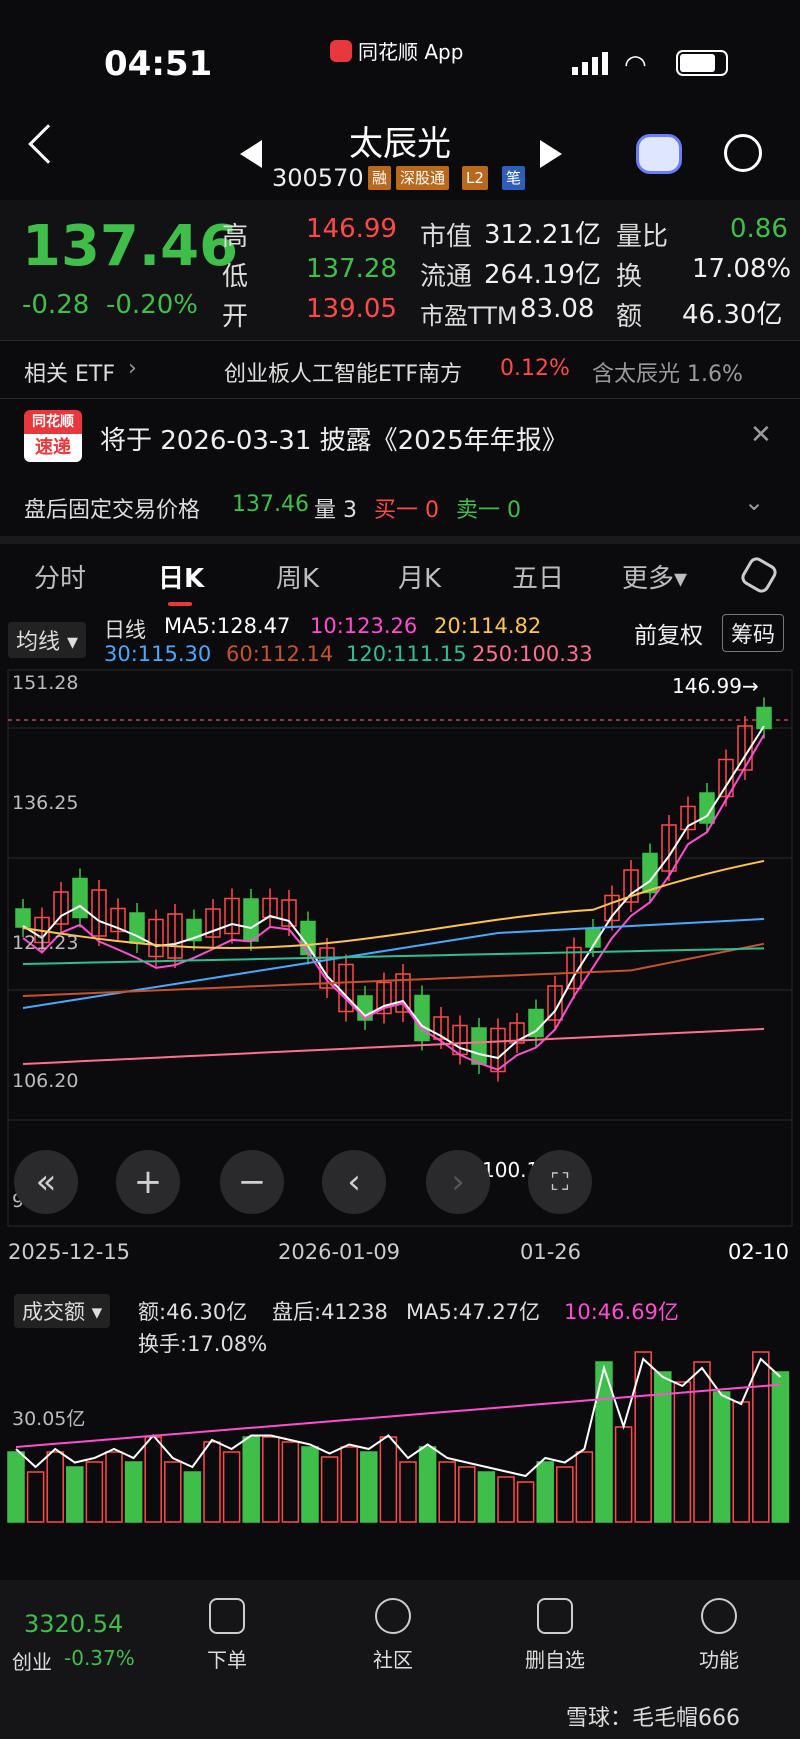  I want to click on expand-chevron-icon: ⌄, so click(754, 502).